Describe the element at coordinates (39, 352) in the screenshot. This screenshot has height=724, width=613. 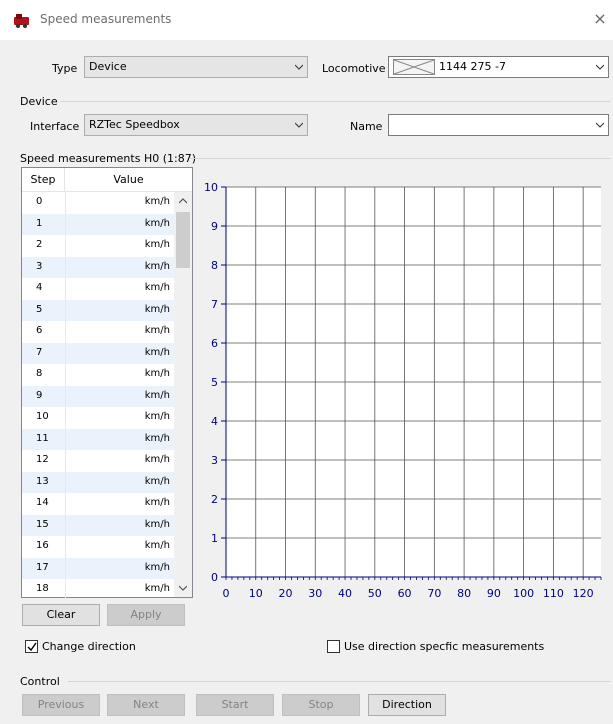
I see `step-cell: 7` at that location.